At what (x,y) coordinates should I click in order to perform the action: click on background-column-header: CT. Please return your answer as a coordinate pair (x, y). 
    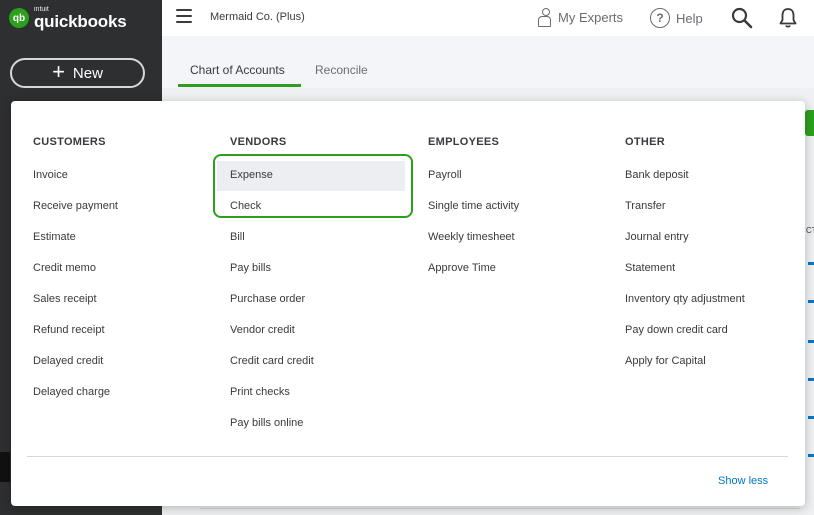
    Looking at the image, I should click on (810, 230).